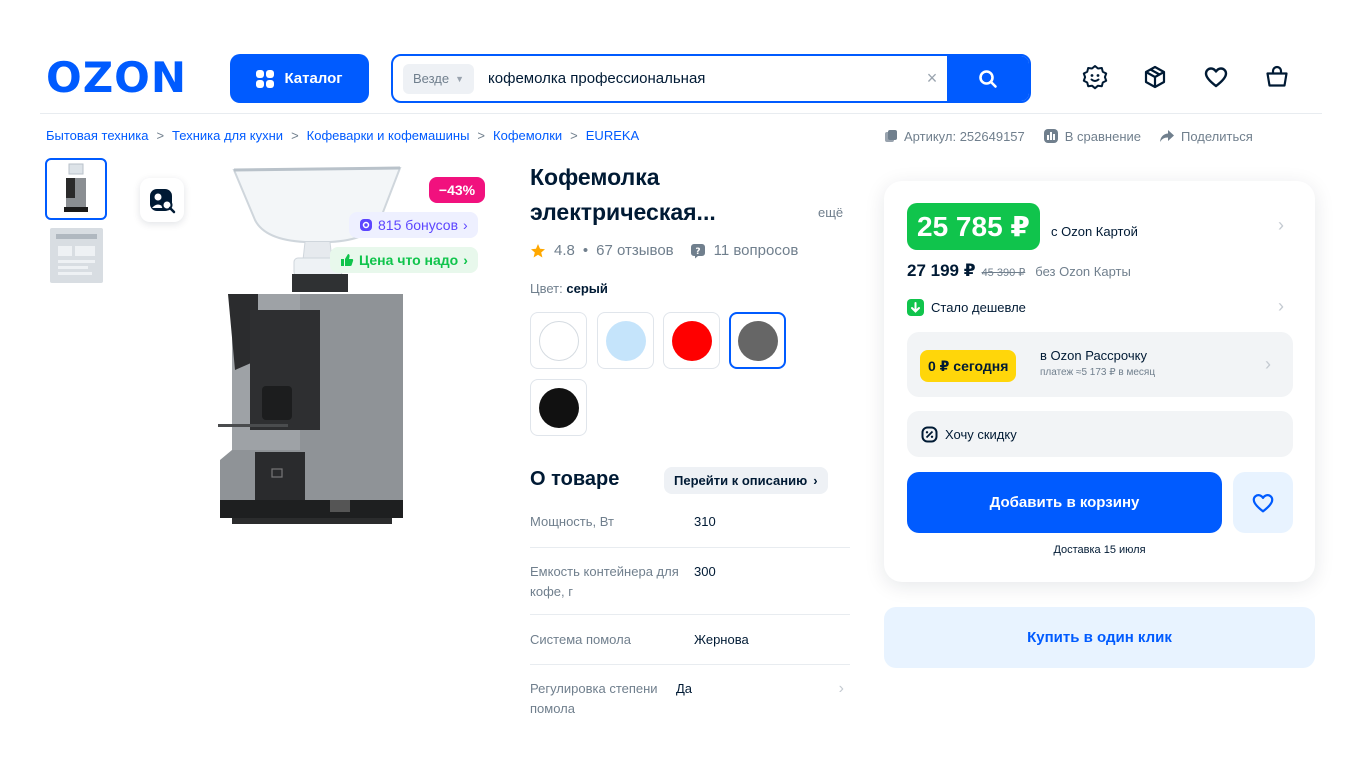 This screenshot has width=1360, height=767. I want to click on search-scope-select: Везде ▼, so click(439, 78).